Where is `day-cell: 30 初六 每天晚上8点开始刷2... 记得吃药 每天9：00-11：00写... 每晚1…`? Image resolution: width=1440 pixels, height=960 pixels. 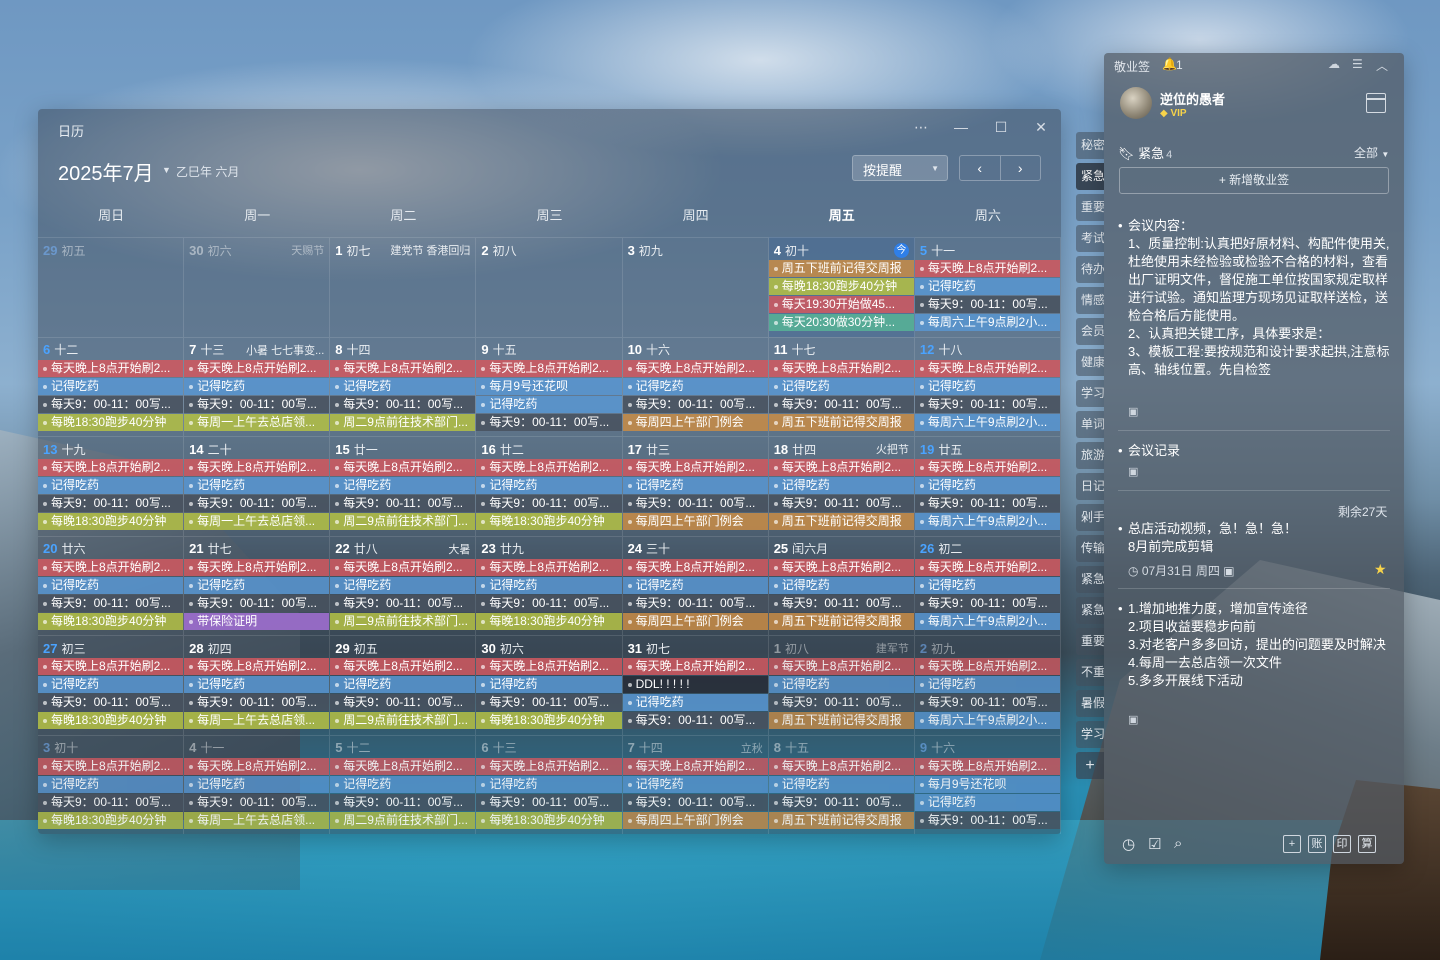 day-cell: 30 初六 每天晚上8点开始刷2... 记得吃药 每天9：00-11：00写... 每晚1… is located at coordinates (549, 685).